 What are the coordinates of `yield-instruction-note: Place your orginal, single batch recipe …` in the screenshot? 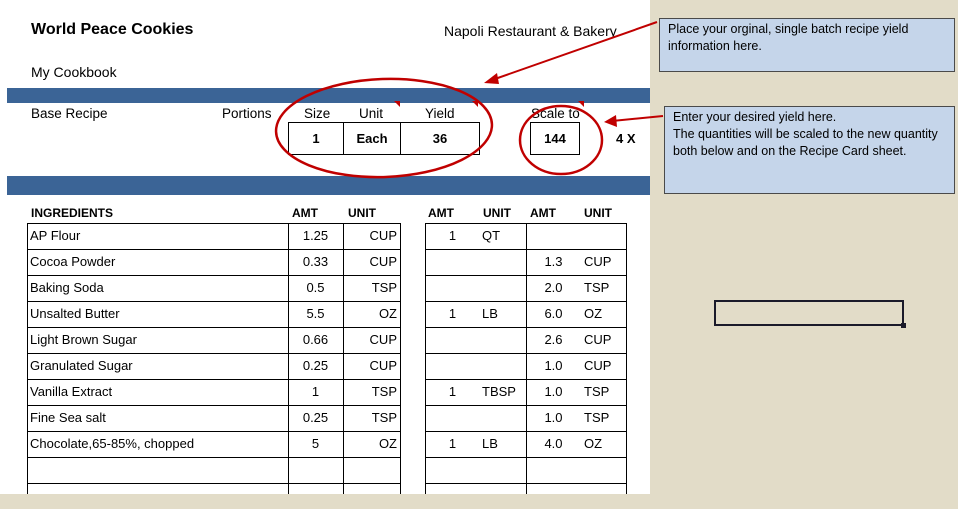 It's located at (807, 45).